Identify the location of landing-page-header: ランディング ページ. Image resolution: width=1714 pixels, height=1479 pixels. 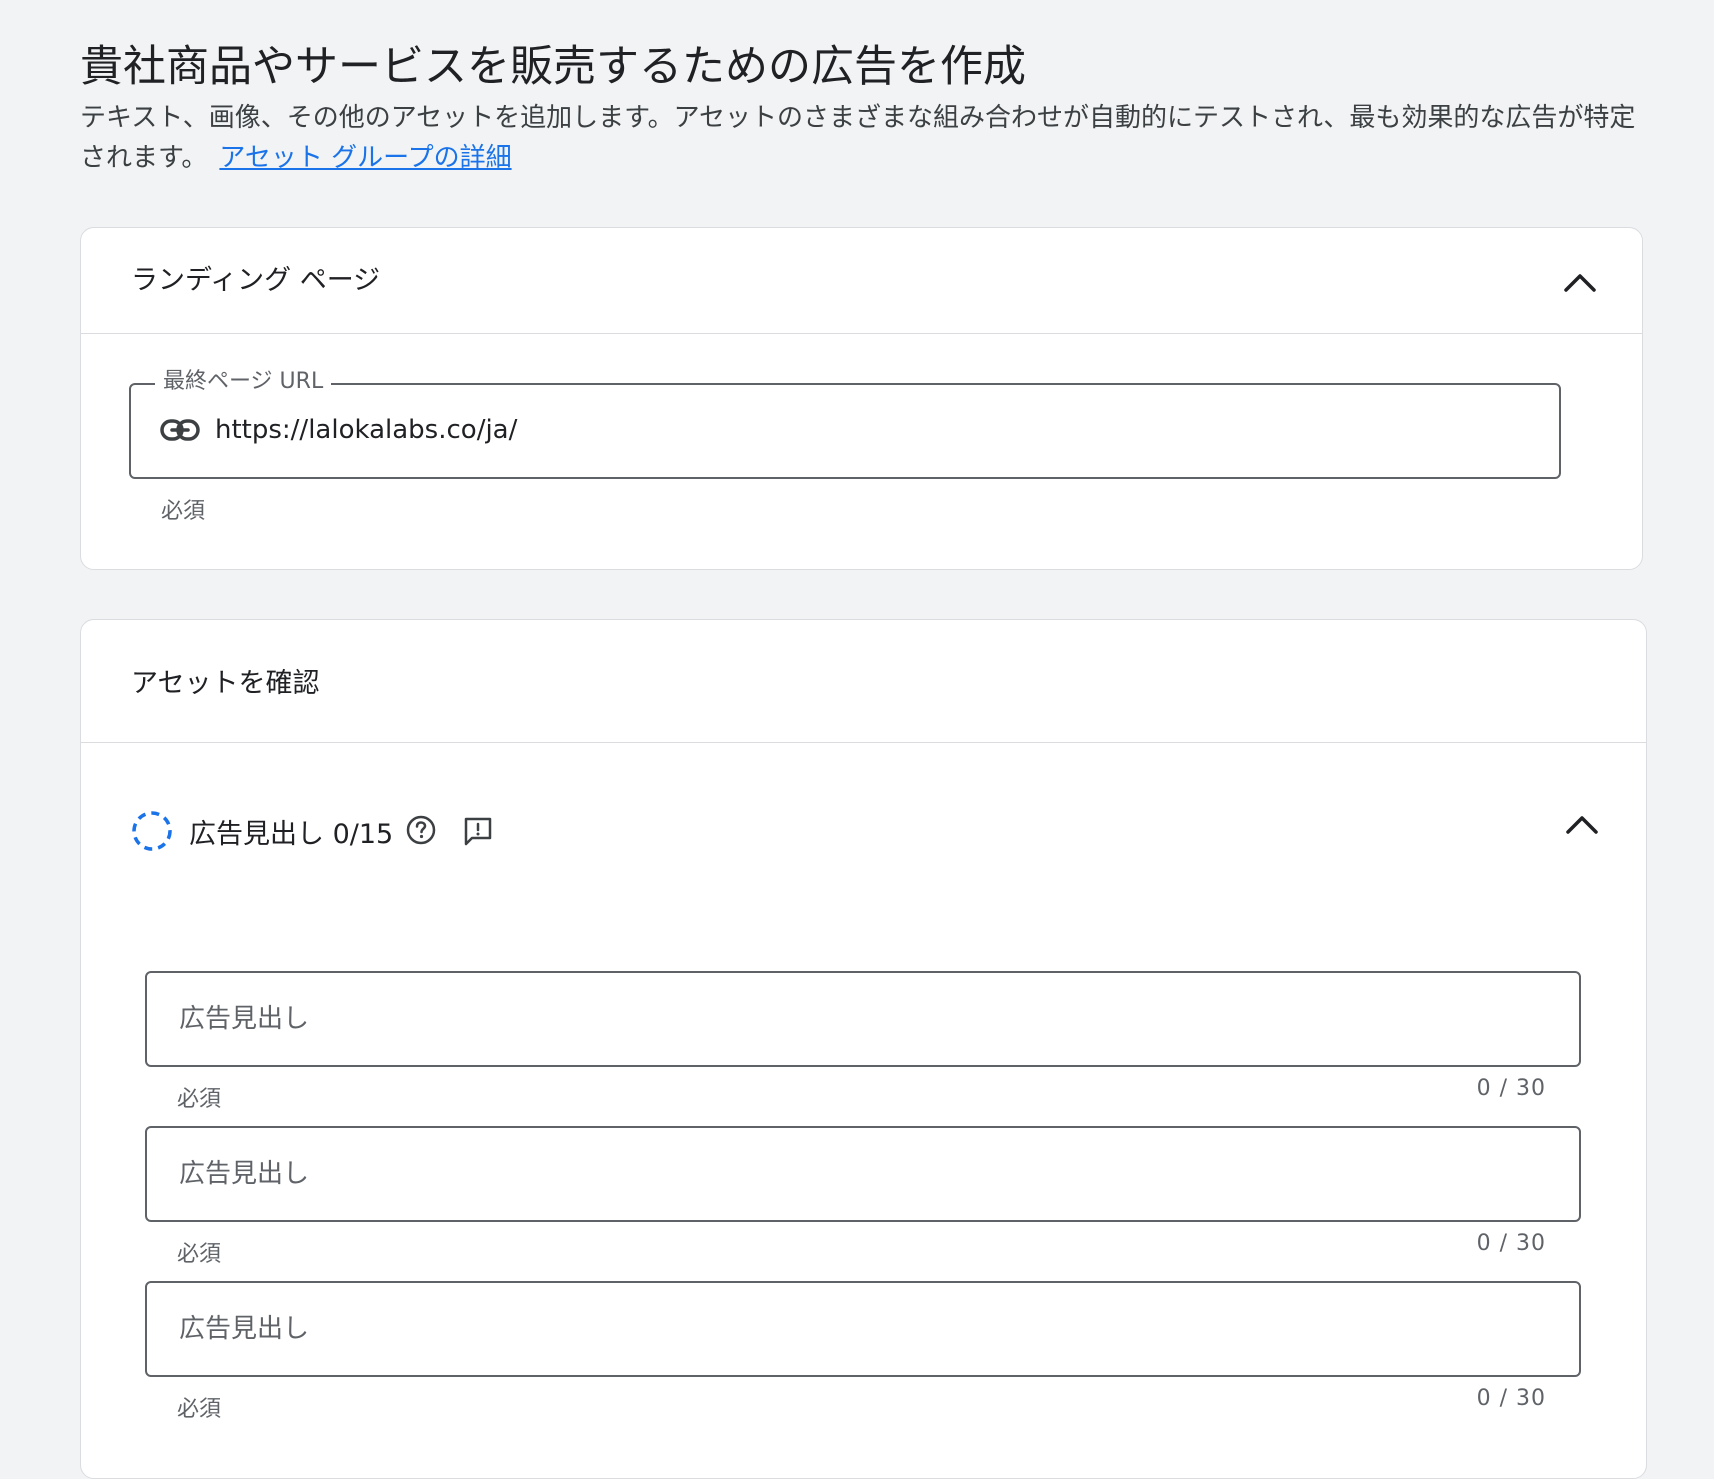
(861, 281).